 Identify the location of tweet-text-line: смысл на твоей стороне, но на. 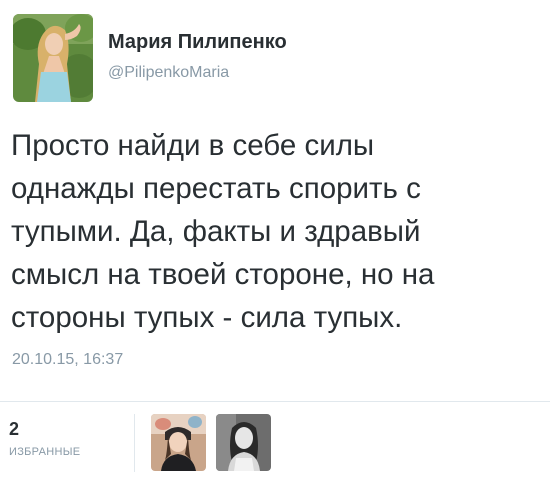
(223, 274).